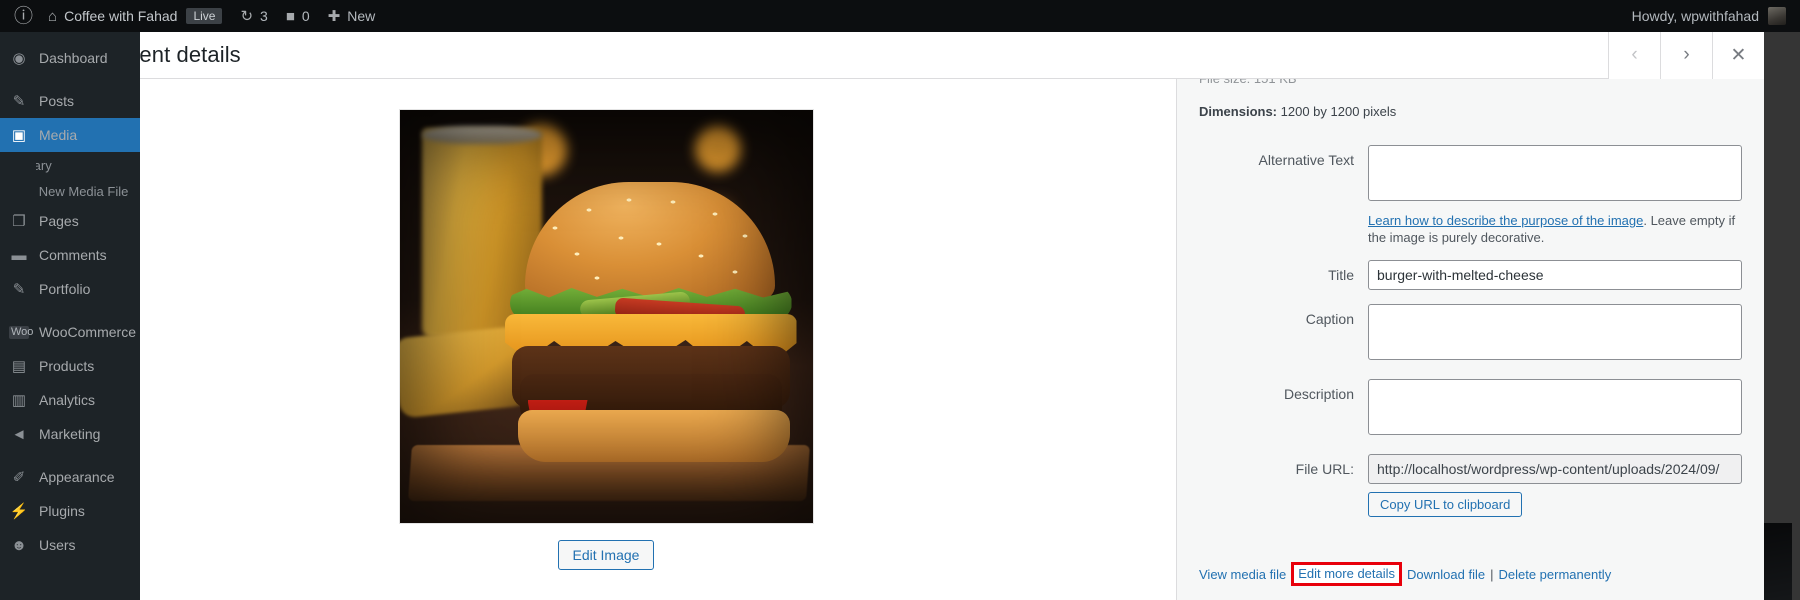  What do you see at coordinates (1738, 55) in the screenshot?
I see `close-x-icon: ✕` at bounding box center [1738, 55].